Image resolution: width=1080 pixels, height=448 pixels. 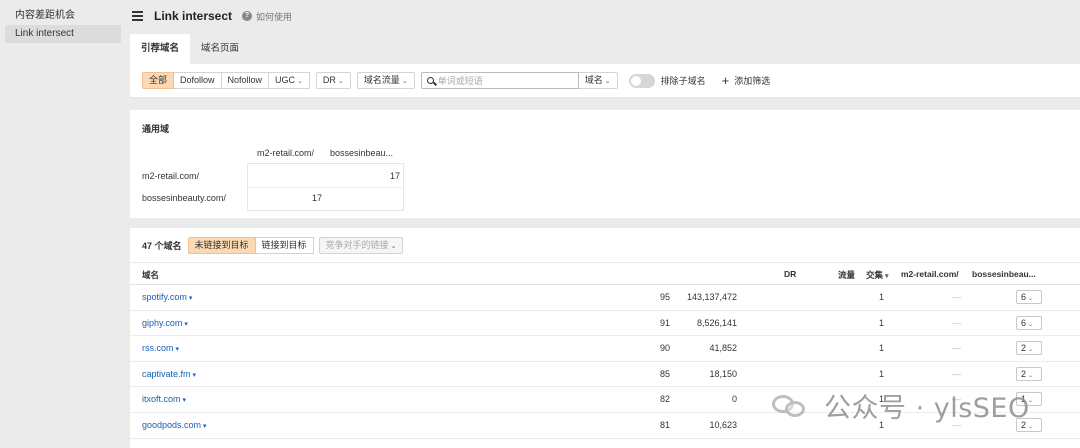 What do you see at coordinates (603, 16) in the screenshot?
I see `top-bar: Link intersect ? 如何使用` at bounding box center [603, 16].